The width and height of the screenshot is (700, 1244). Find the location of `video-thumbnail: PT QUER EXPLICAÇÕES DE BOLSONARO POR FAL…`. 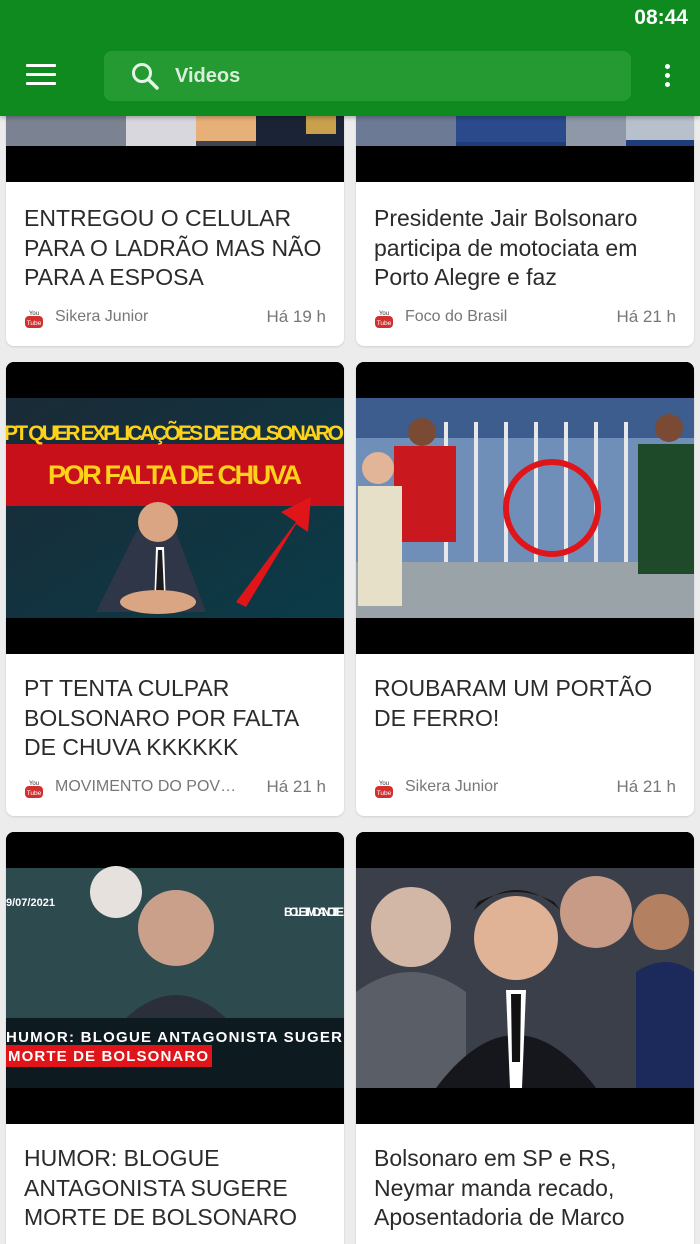

video-thumbnail: PT QUER EXPLICAÇÕES DE BOLSONARO POR FAL… is located at coordinates (175, 508).